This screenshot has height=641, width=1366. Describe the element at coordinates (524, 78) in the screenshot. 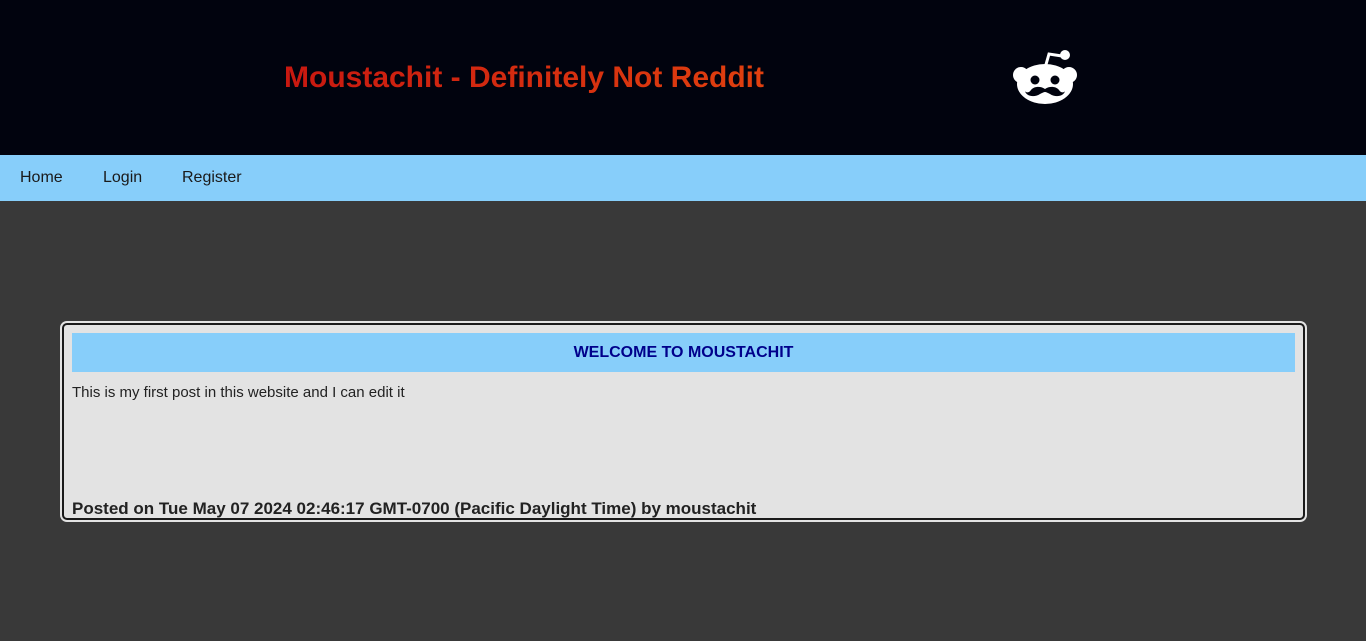

I see `site-title: Moustachit - Definitely Not Reddit` at that location.